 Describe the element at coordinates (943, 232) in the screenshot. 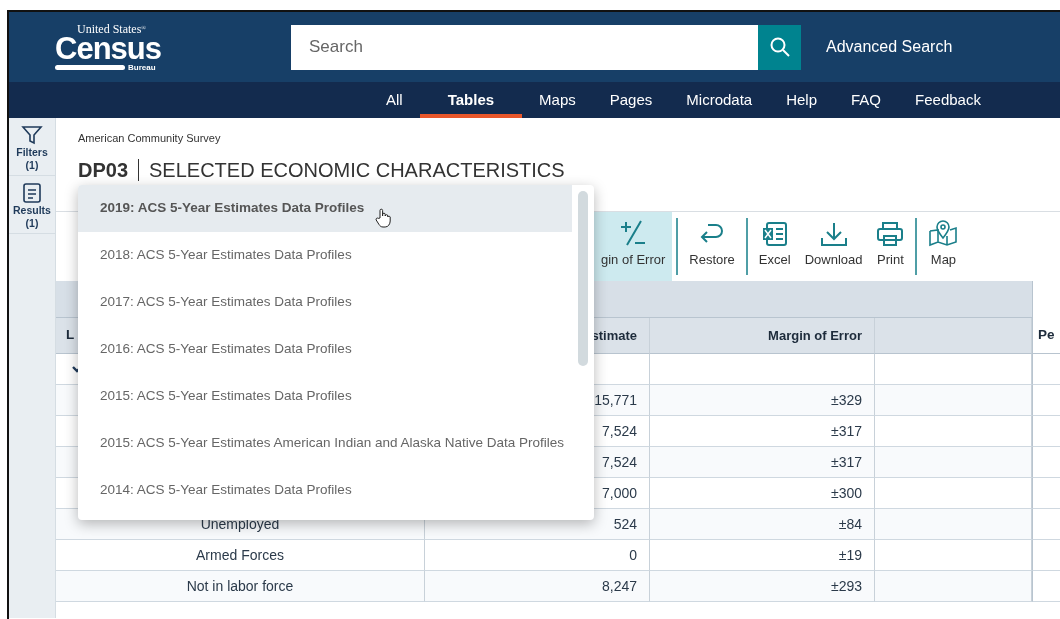

I see `map-pin-icon` at that location.